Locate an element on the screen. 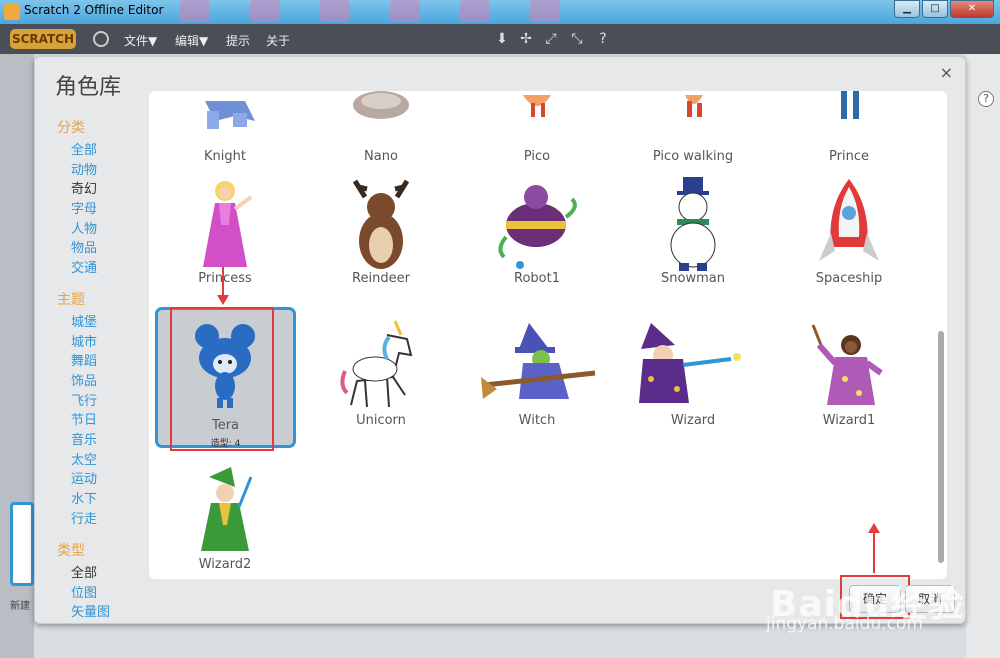  sprite-spaceship: Spaceship is located at coordinates (849, 243).